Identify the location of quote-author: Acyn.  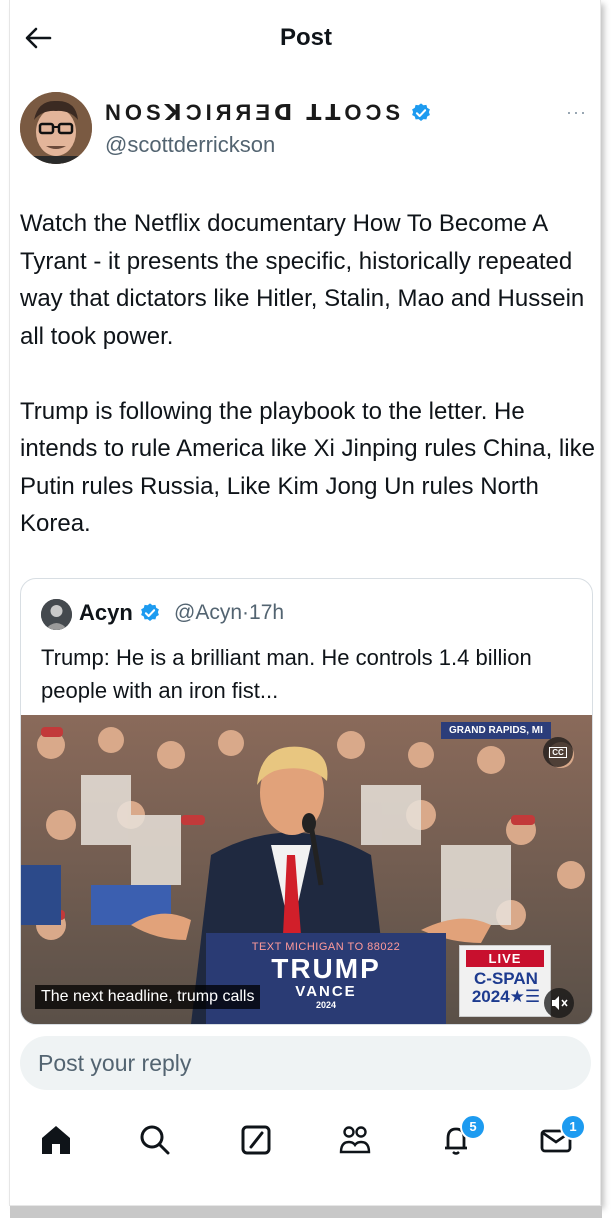
(120, 613).